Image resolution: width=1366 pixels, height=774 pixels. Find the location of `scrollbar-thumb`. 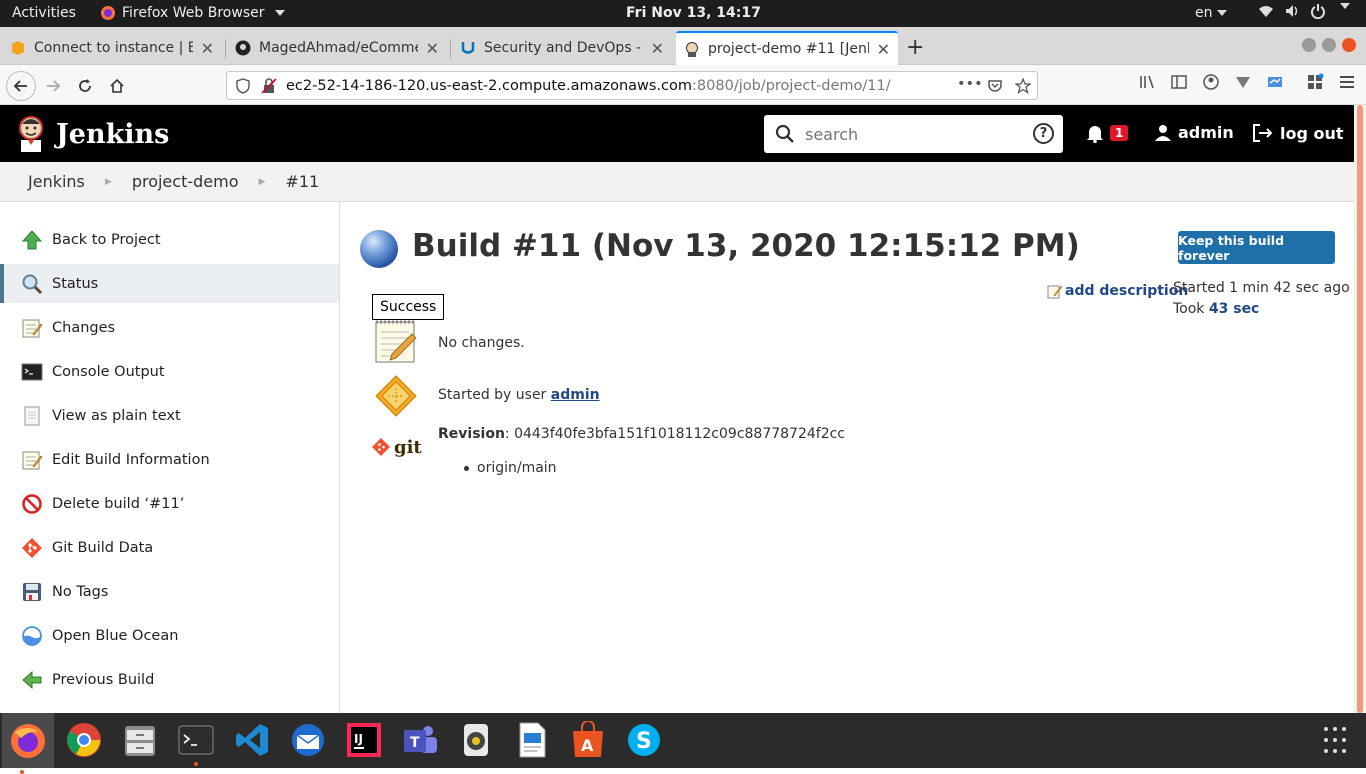

scrollbar-thumb is located at coordinates (1360, 409).